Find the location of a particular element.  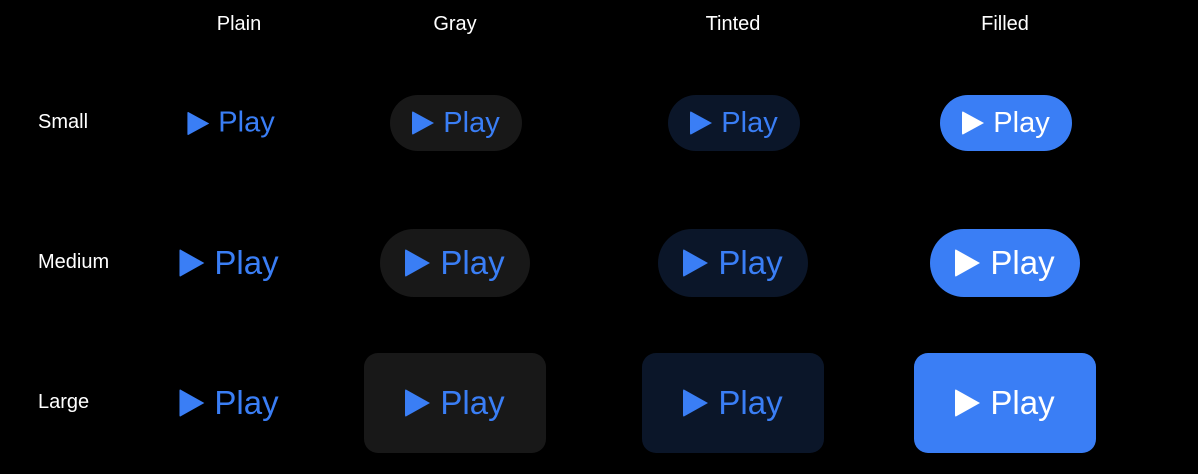

play-button-small-gray: Play is located at coordinates (456, 123).